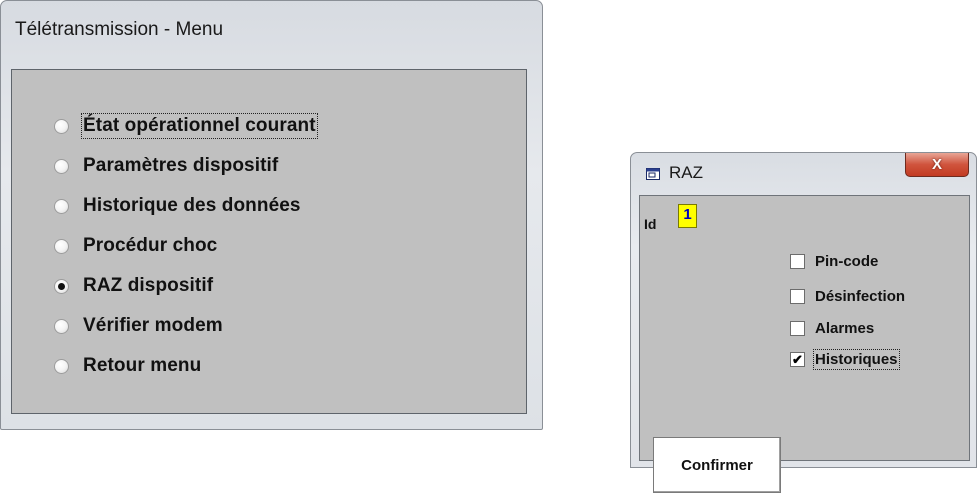 The image size is (977, 493). Describe the element at coordinates (148, 286) in the screenshot. I see `option-label: RAZ dispositif` at that location.